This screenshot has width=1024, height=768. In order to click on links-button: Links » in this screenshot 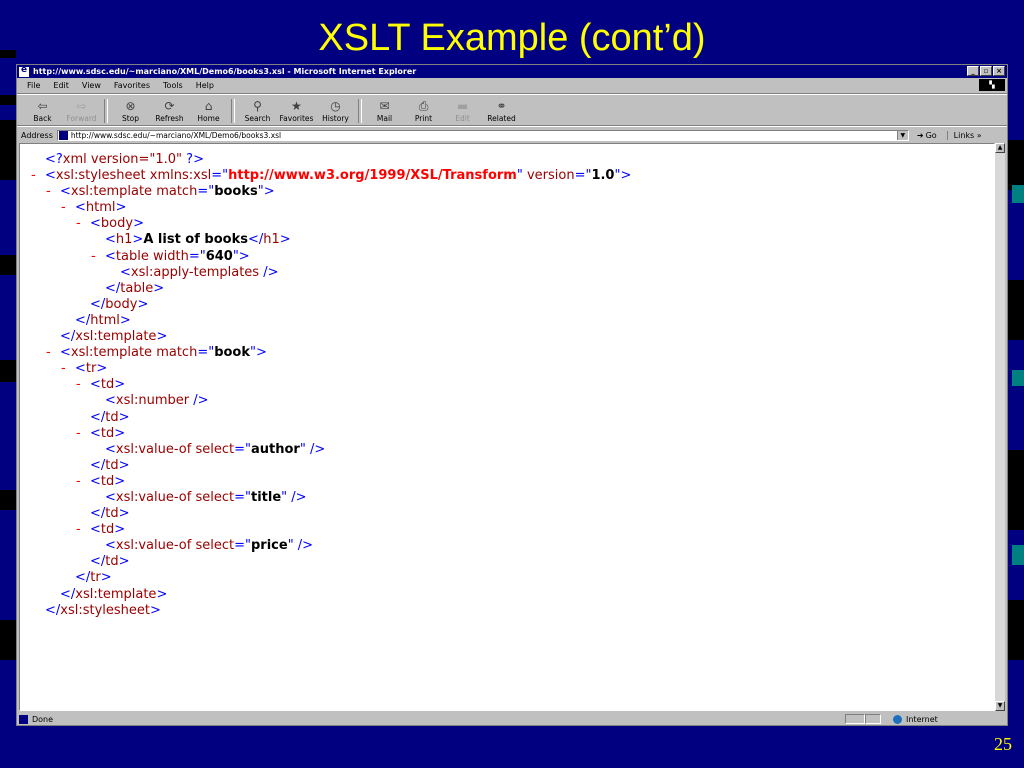, I will do `click(964, 135)`.